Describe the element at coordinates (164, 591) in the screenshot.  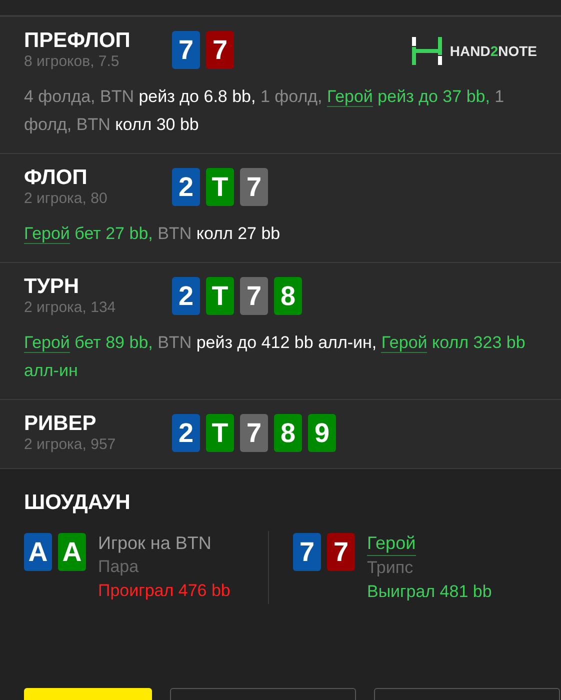
I see `result-text: Проиграл 476 bb` at that location.